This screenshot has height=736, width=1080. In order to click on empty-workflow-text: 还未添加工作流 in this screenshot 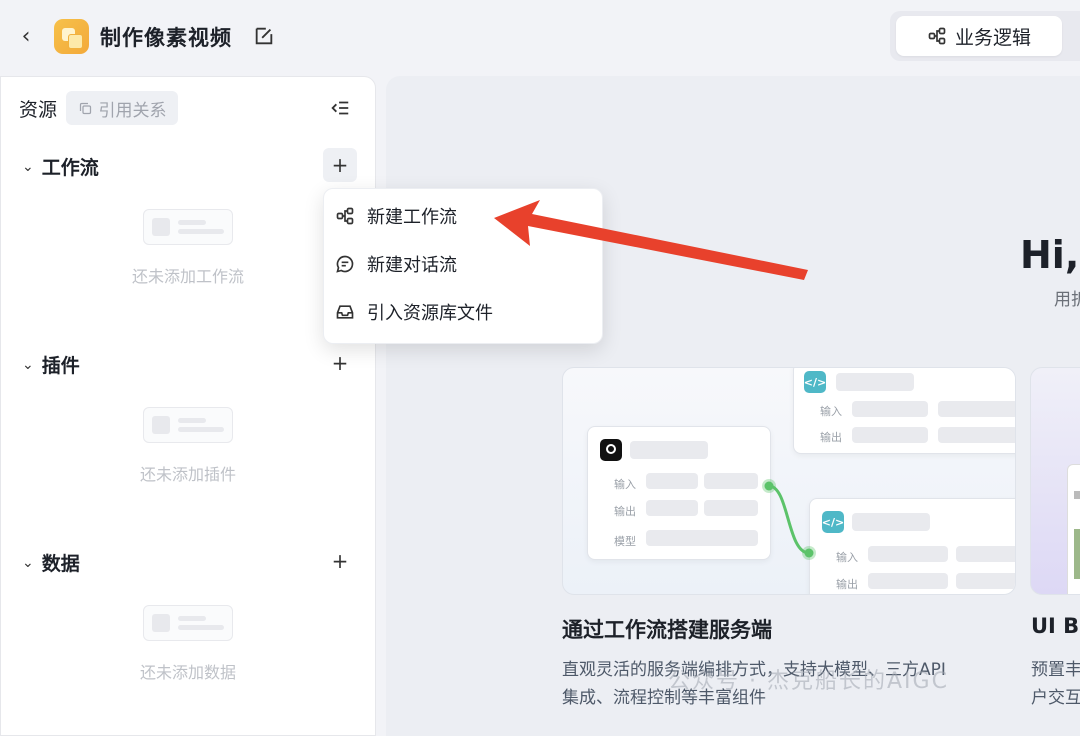, I will do `click(187, 276)`.